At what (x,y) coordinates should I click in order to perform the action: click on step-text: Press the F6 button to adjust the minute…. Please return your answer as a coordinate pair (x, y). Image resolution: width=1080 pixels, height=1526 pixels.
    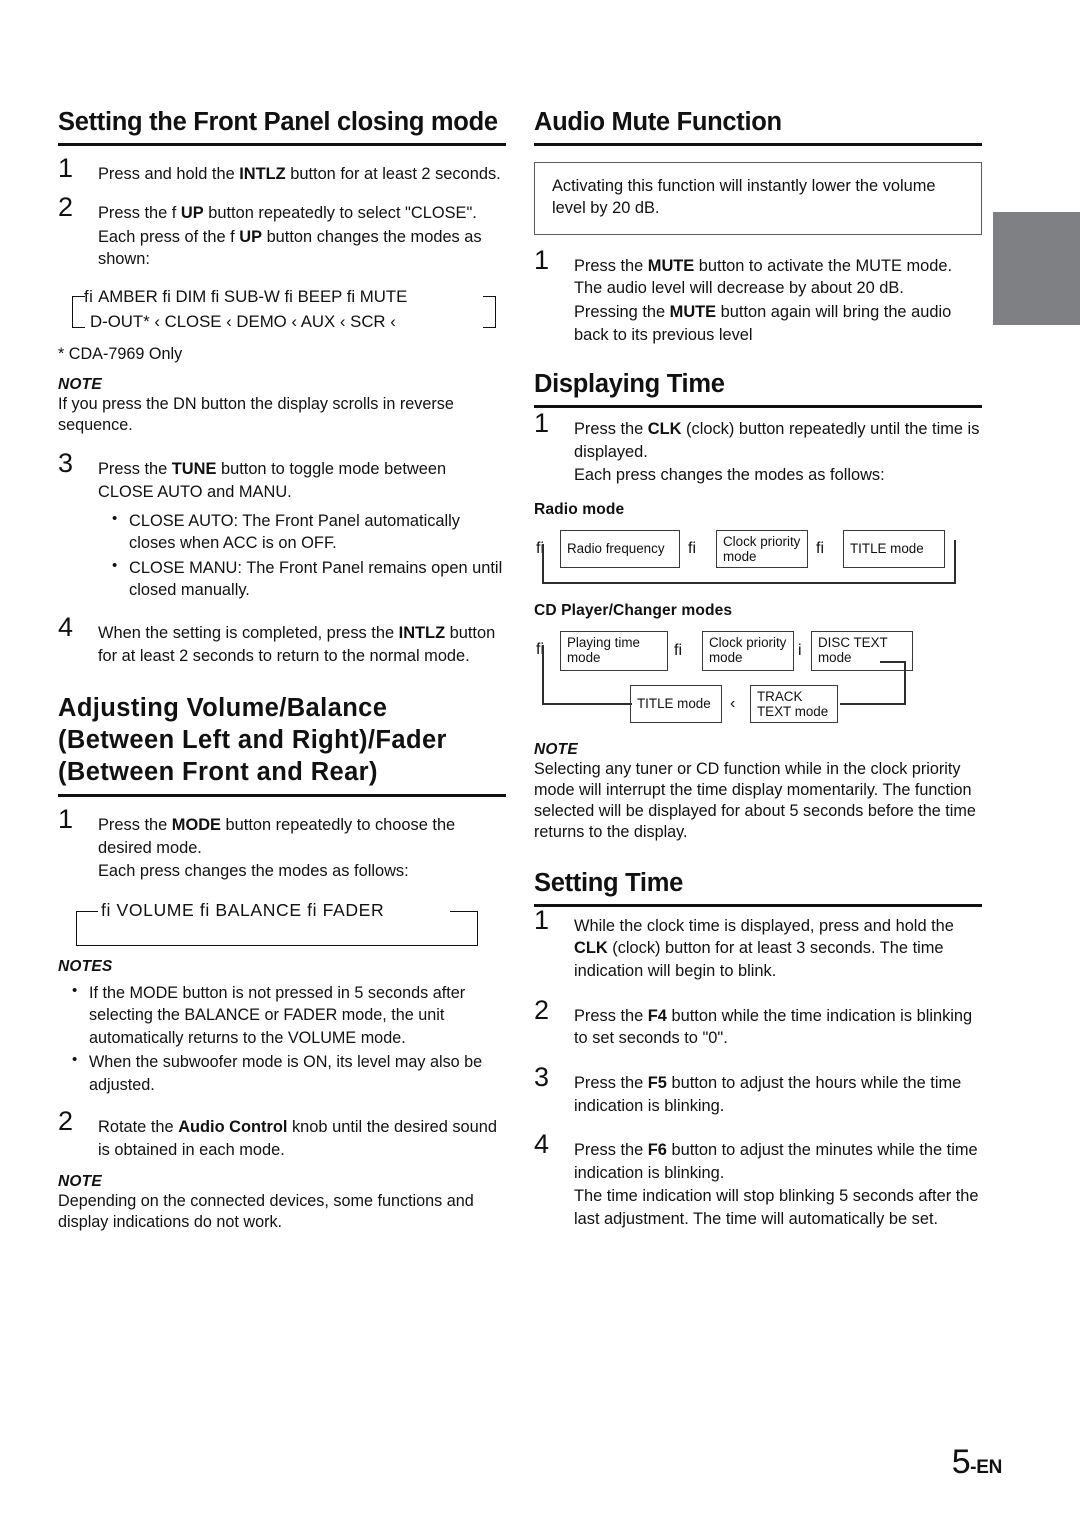
    Looking at the image, I should click on (776, 1161).